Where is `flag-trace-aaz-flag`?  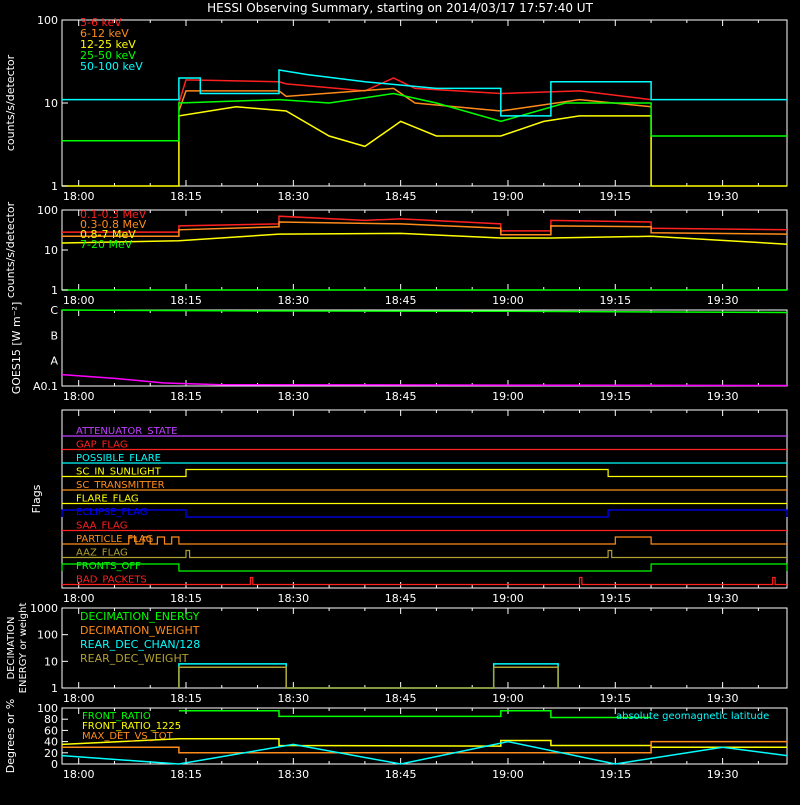
flag-trace-aaz-flag is located at coordinates (424, 554).